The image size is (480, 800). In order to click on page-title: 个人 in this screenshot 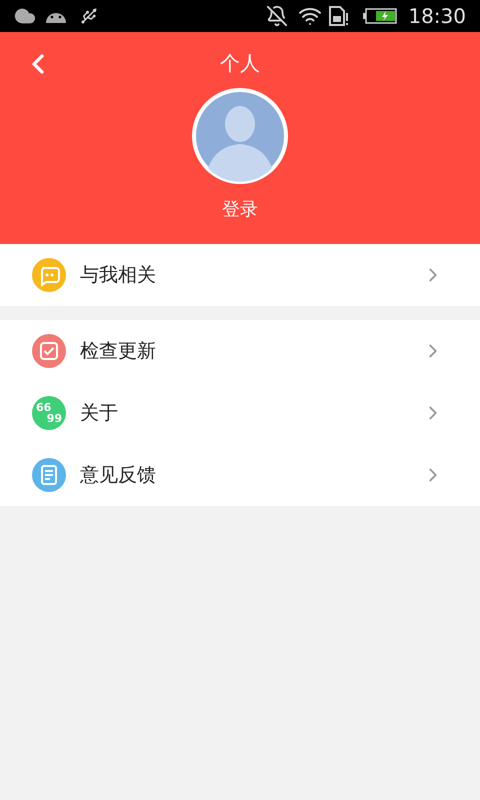, I will do `click(240, 63)`.